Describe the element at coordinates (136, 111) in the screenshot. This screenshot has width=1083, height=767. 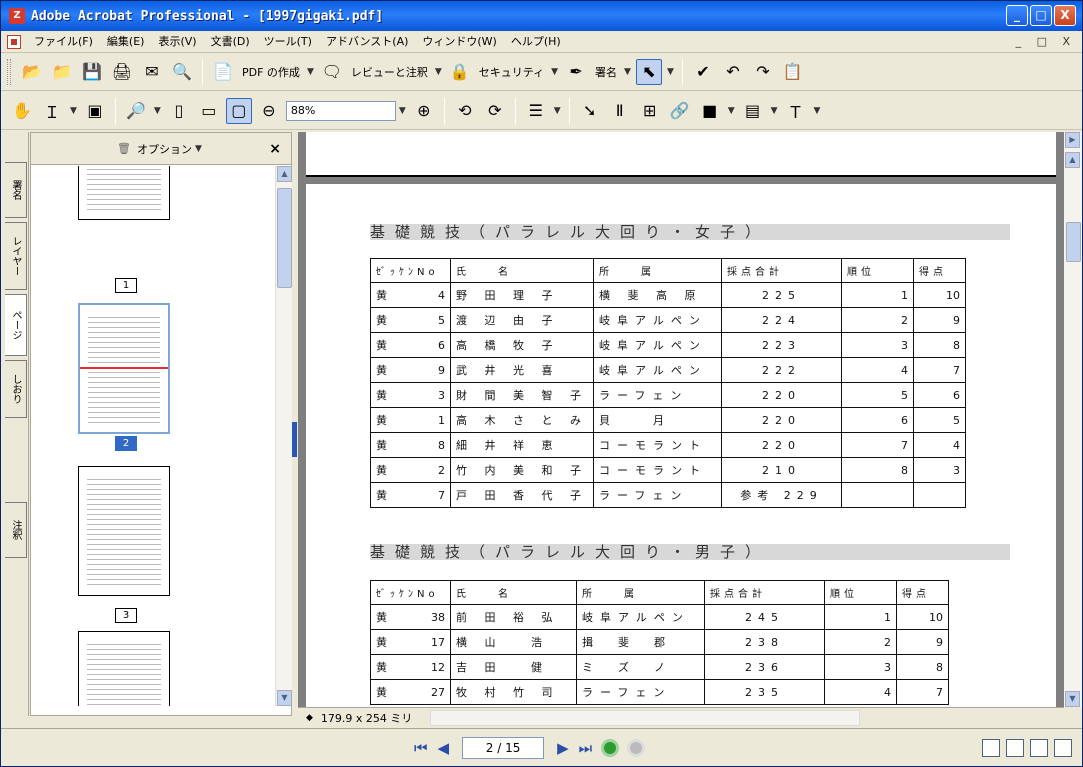
I see `zoom-icon: 🔎` at that location.